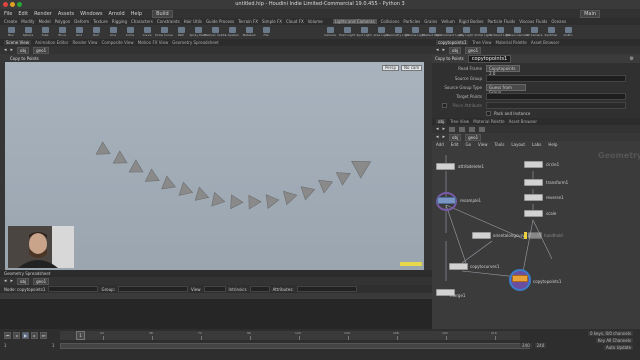 Image resolution: width=640 pixels, height=360 pixels. What do you see at coordinates (28, 32) in the screenshot?
I see `shelf-tool-sphere: Sphere` at bounding box center [28, 32].